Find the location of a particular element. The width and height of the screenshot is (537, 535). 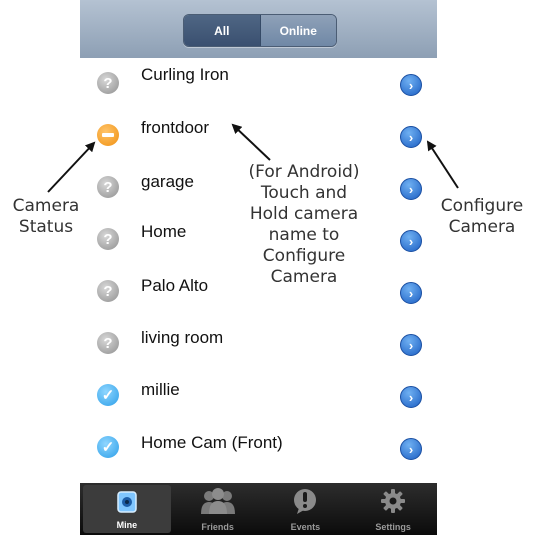

annotation-arrows is located at coordinates (253, 158).